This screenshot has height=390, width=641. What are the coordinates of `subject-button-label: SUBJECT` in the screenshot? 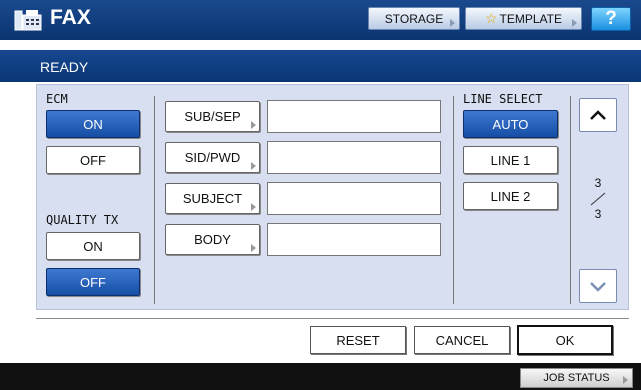 It's located at (212, 198).